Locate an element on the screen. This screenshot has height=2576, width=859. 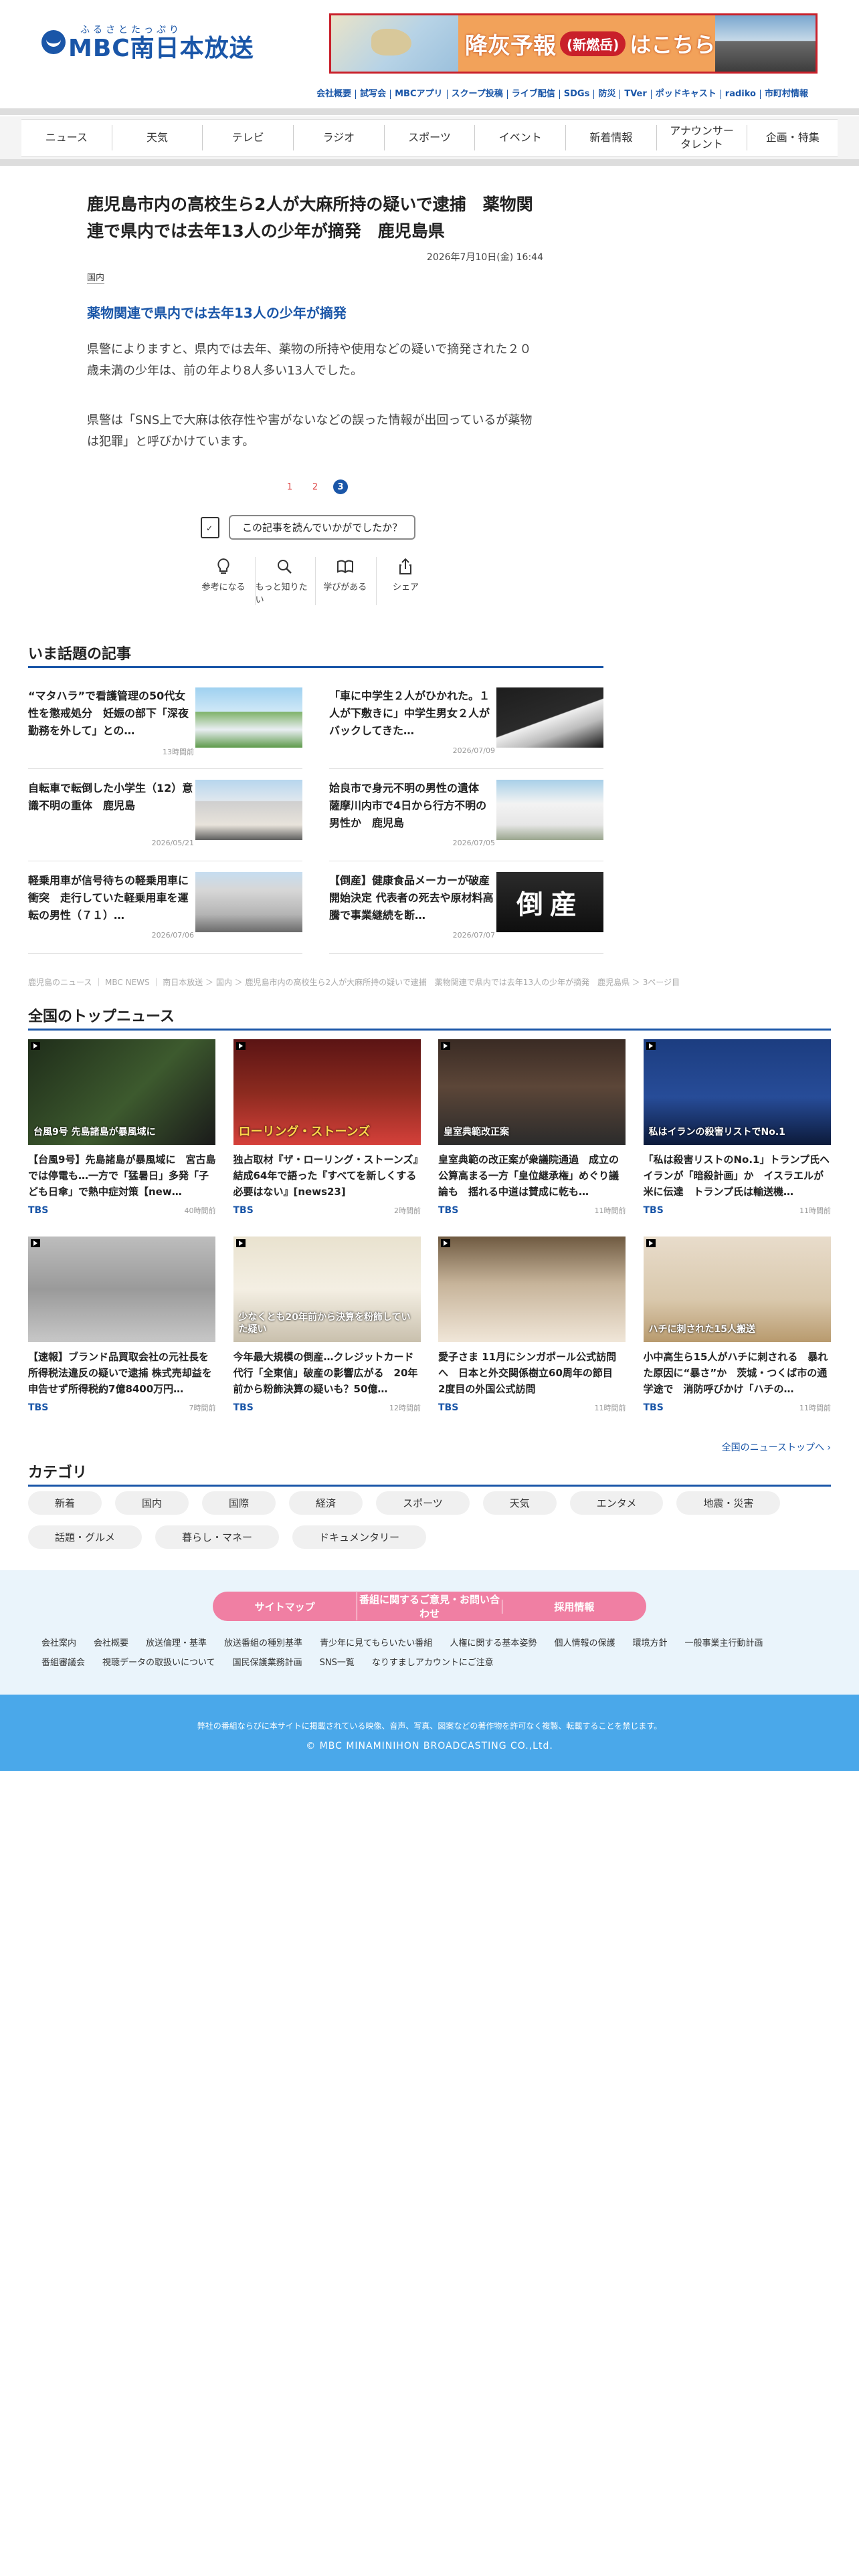
footer-link: 視聴データの取扱いについて is located at coordinates (158, 1662).